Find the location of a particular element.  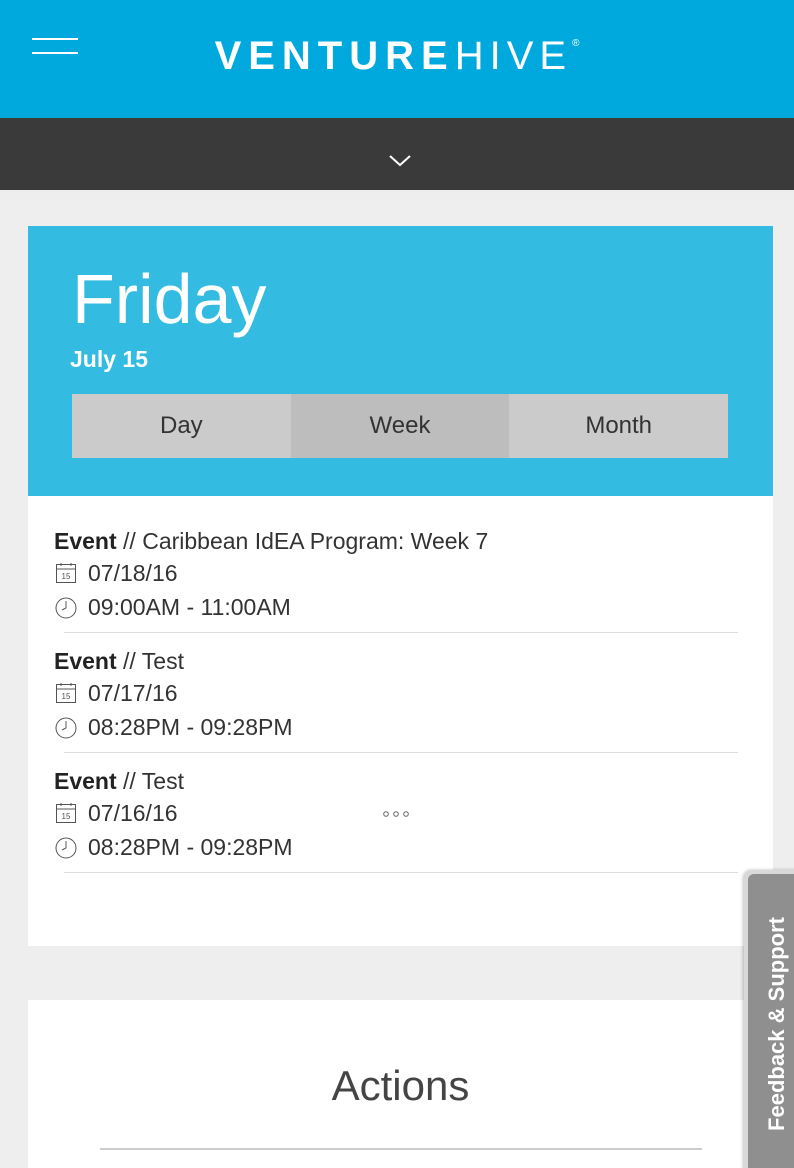

event-date: 07/17/16 is located at coordinates (133, 692).